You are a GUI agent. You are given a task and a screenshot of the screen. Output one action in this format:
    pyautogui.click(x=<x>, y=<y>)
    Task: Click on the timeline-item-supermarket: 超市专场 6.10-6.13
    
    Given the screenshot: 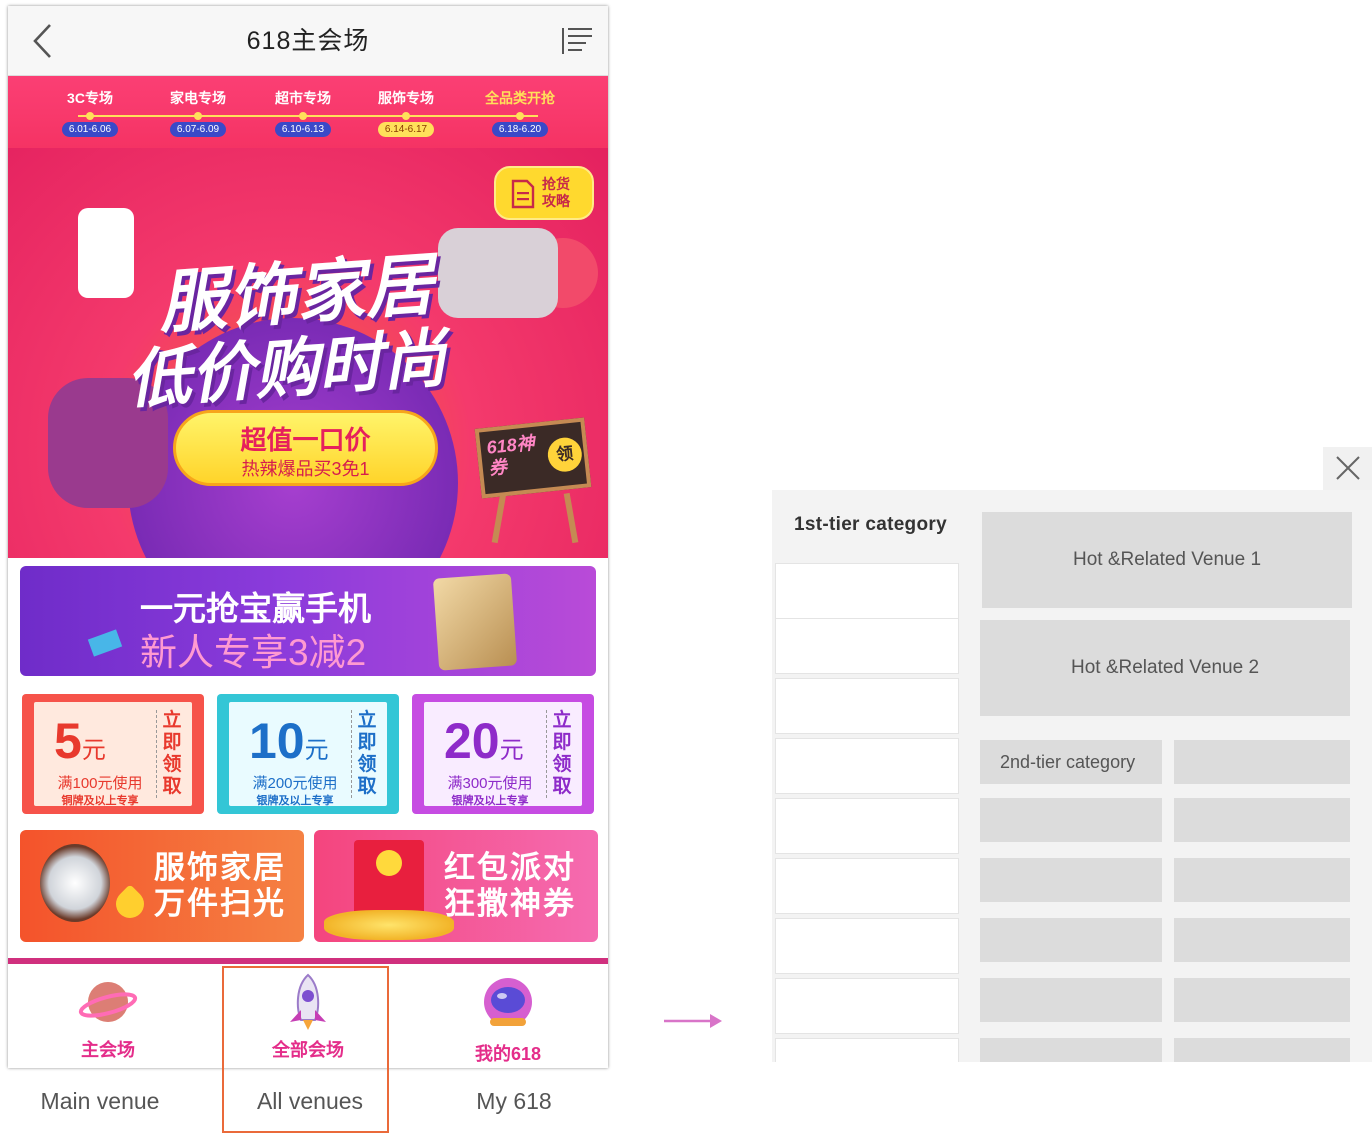 What is the action you would take?
    pyautogui.click(x=303, y=112)
    